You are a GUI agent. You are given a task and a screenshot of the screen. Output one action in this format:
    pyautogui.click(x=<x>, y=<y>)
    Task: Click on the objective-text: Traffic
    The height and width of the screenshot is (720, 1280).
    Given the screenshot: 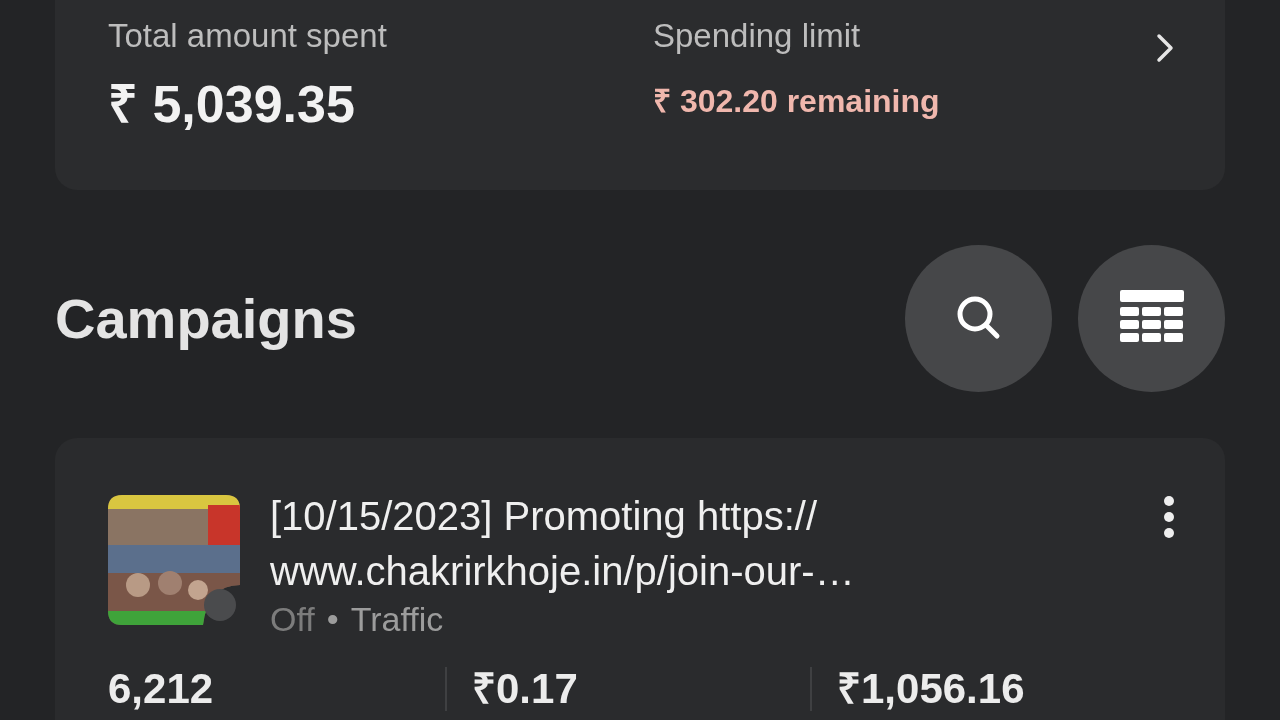 What is the action you would take?
    pyautogui.click(x=397, y=619)
    